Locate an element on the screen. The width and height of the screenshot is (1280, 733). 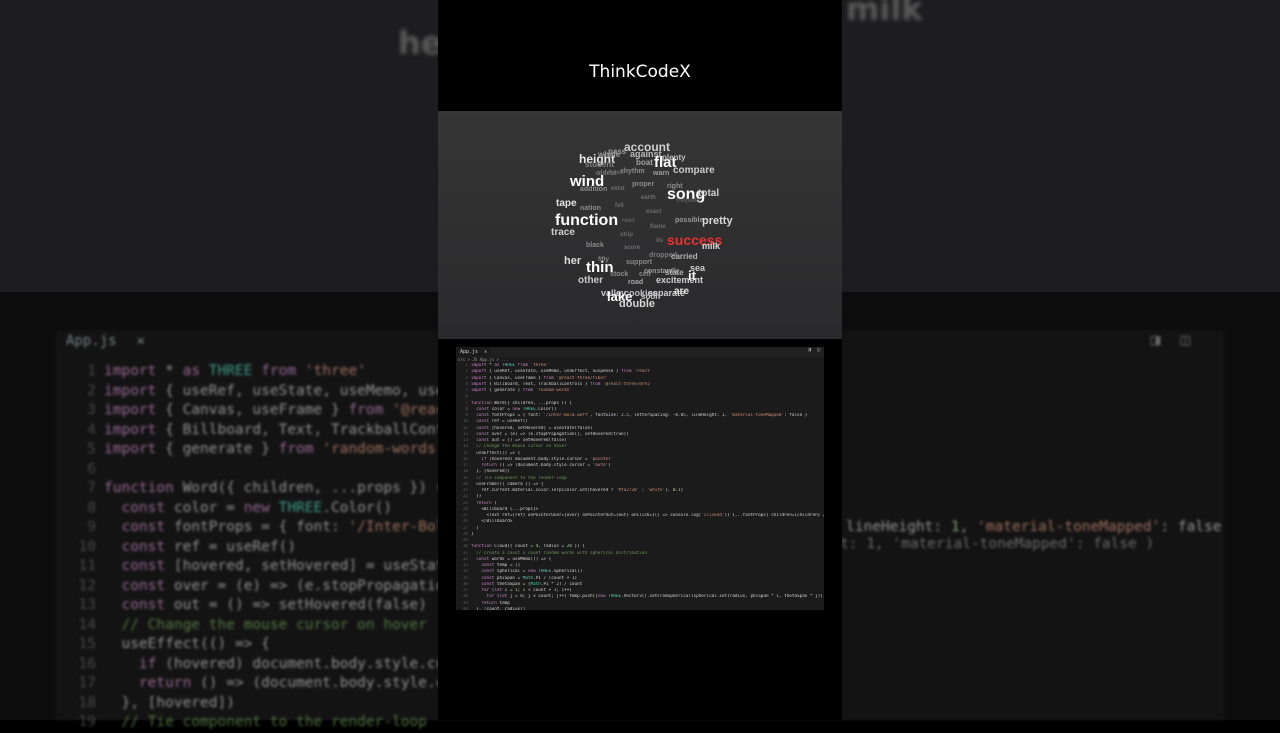
cloud-word: addition is located at coordinates (593, 189).